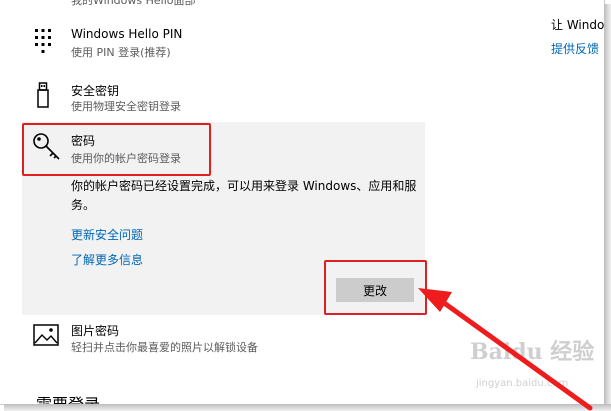 Image resolution: width=611 pixels, height=411 pixels. What do you see at coordinates (116, 149) in the screenshot?
I see `highlight-password-option` at bounding box center [116, 149].